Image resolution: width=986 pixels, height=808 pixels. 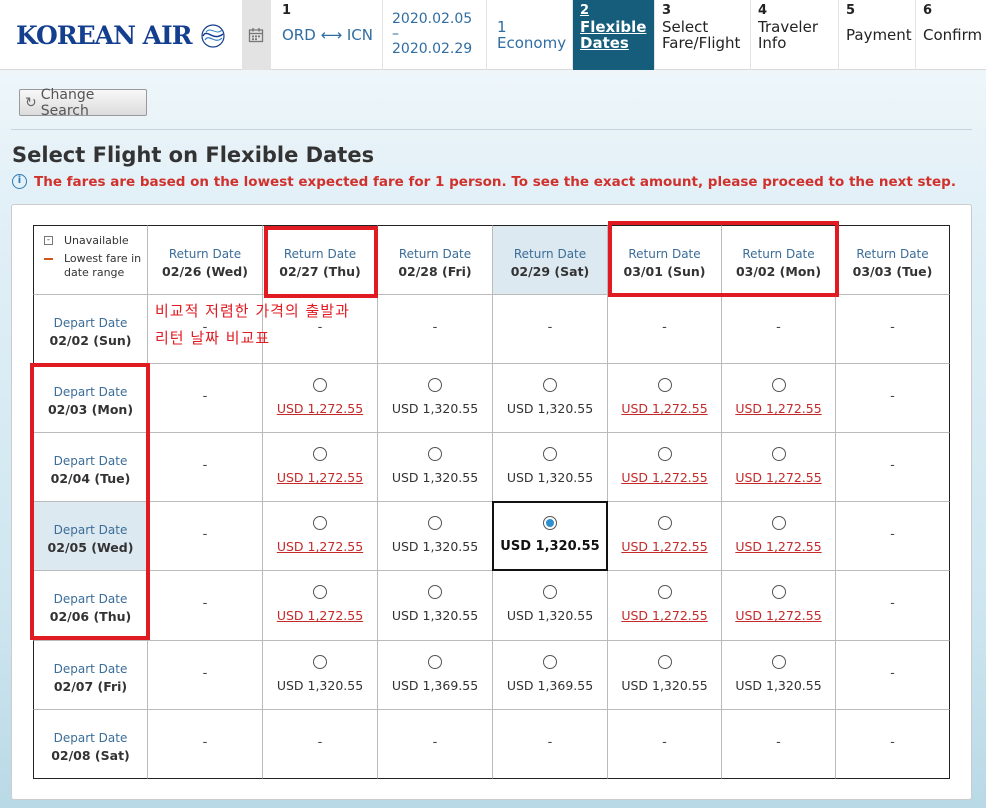 I want to click on depart-date-label: Depart Date, so click(x=90, y=669).